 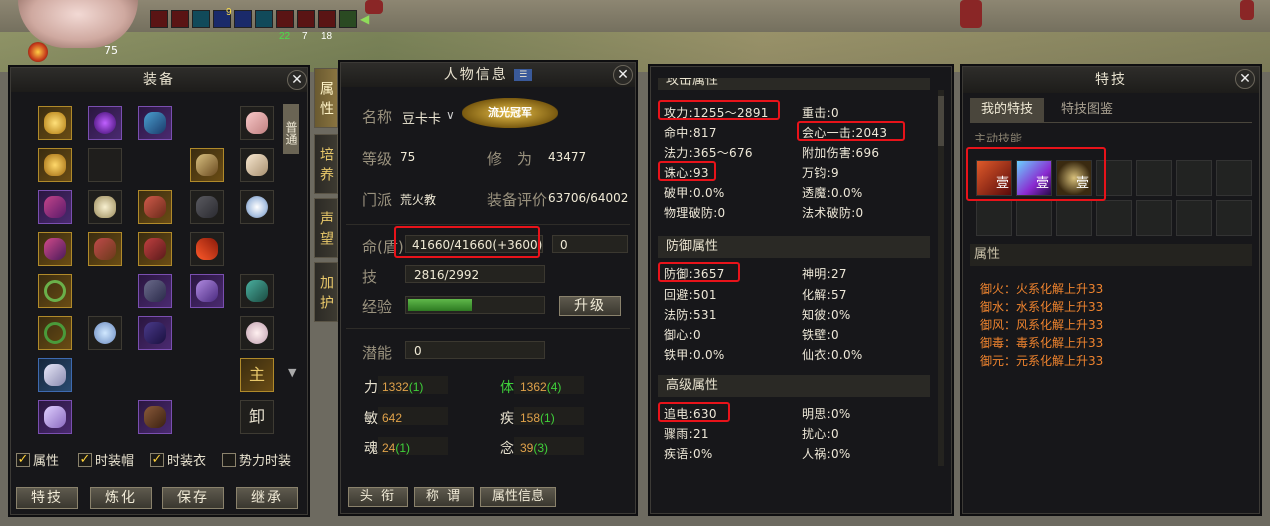 I want to click on sash-icon, so click(x=55, y=249).